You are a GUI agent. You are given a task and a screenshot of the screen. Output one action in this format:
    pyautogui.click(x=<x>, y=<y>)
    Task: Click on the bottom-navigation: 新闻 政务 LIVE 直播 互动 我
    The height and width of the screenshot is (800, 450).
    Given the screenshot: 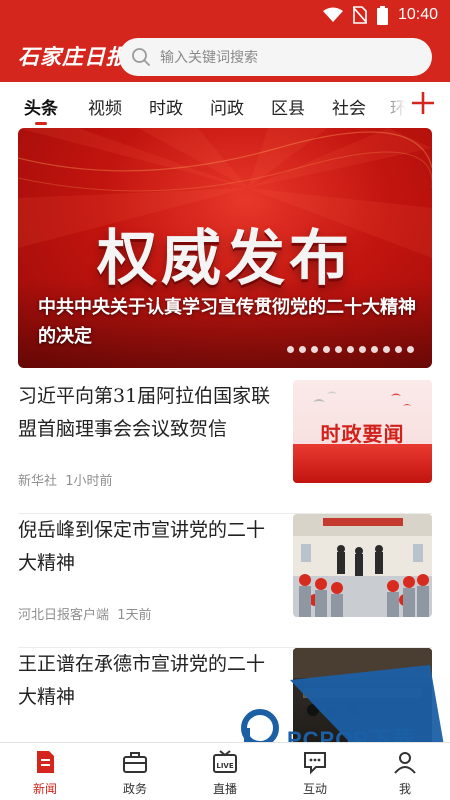 What is the action you would take?
    pyautogui.click(x=225, y=771)
    